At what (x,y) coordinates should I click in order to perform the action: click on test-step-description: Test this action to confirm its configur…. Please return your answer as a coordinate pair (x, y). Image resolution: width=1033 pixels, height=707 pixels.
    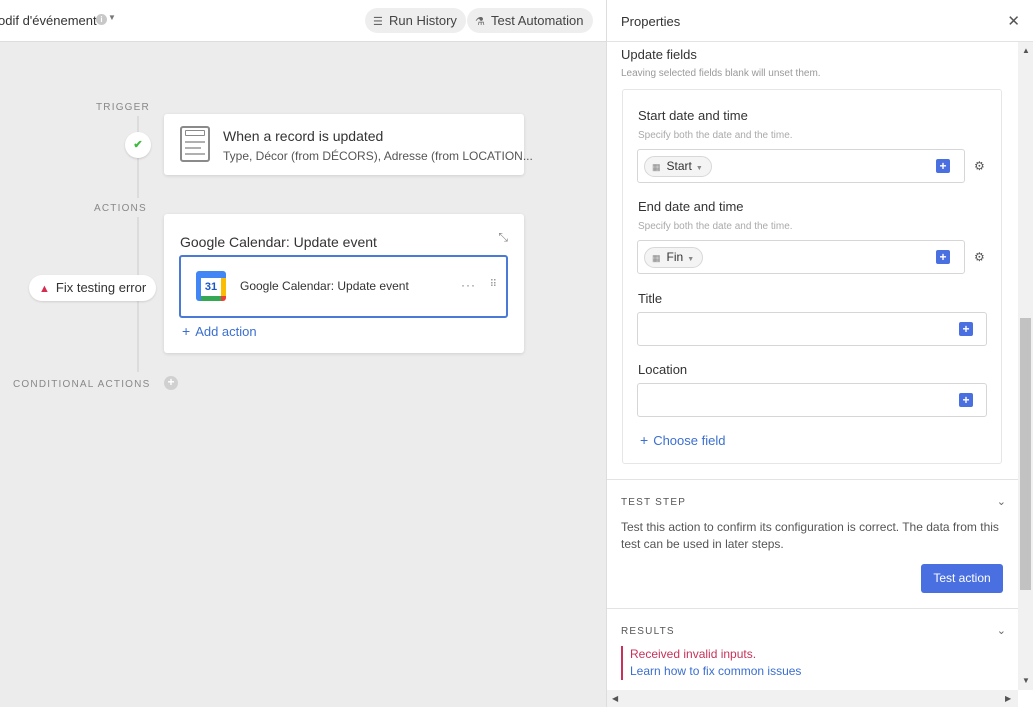
    Looking at the image, I should click on (810, 535).